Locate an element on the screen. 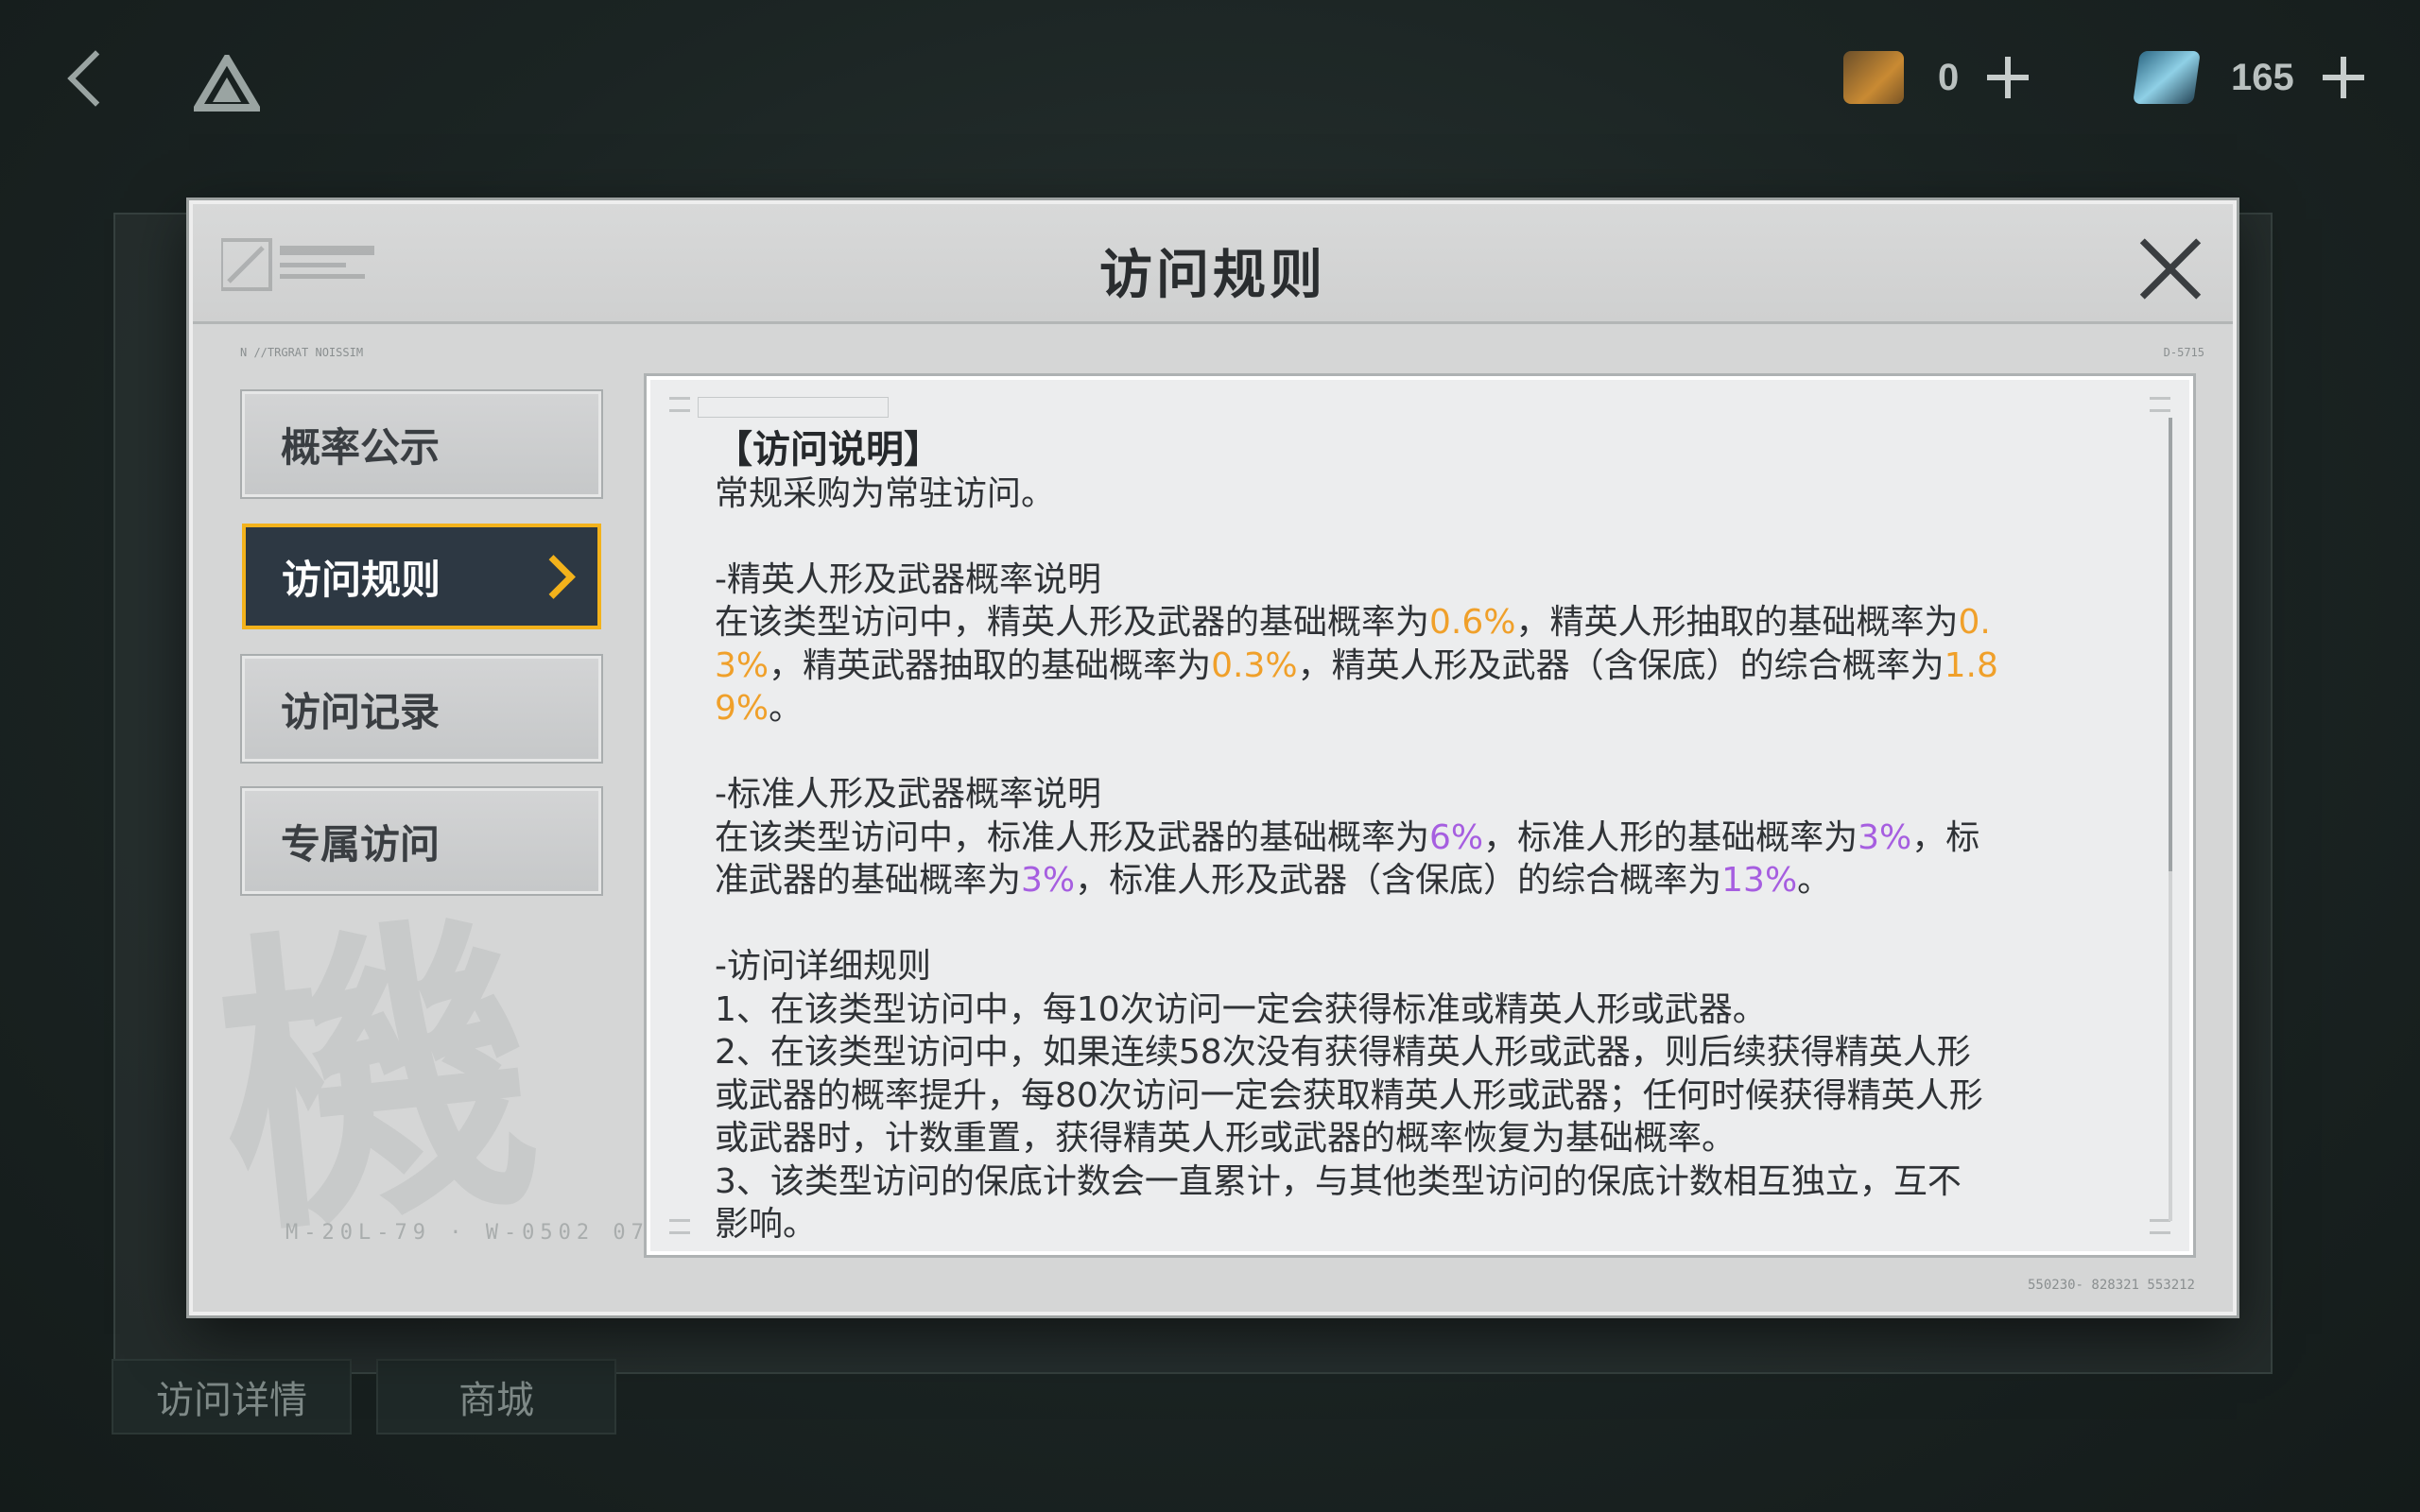 Image resolution: width=2420 pixels, height=1512 pixels. menu-item-probability: 概率公示 is located at coordinates (421, 444).